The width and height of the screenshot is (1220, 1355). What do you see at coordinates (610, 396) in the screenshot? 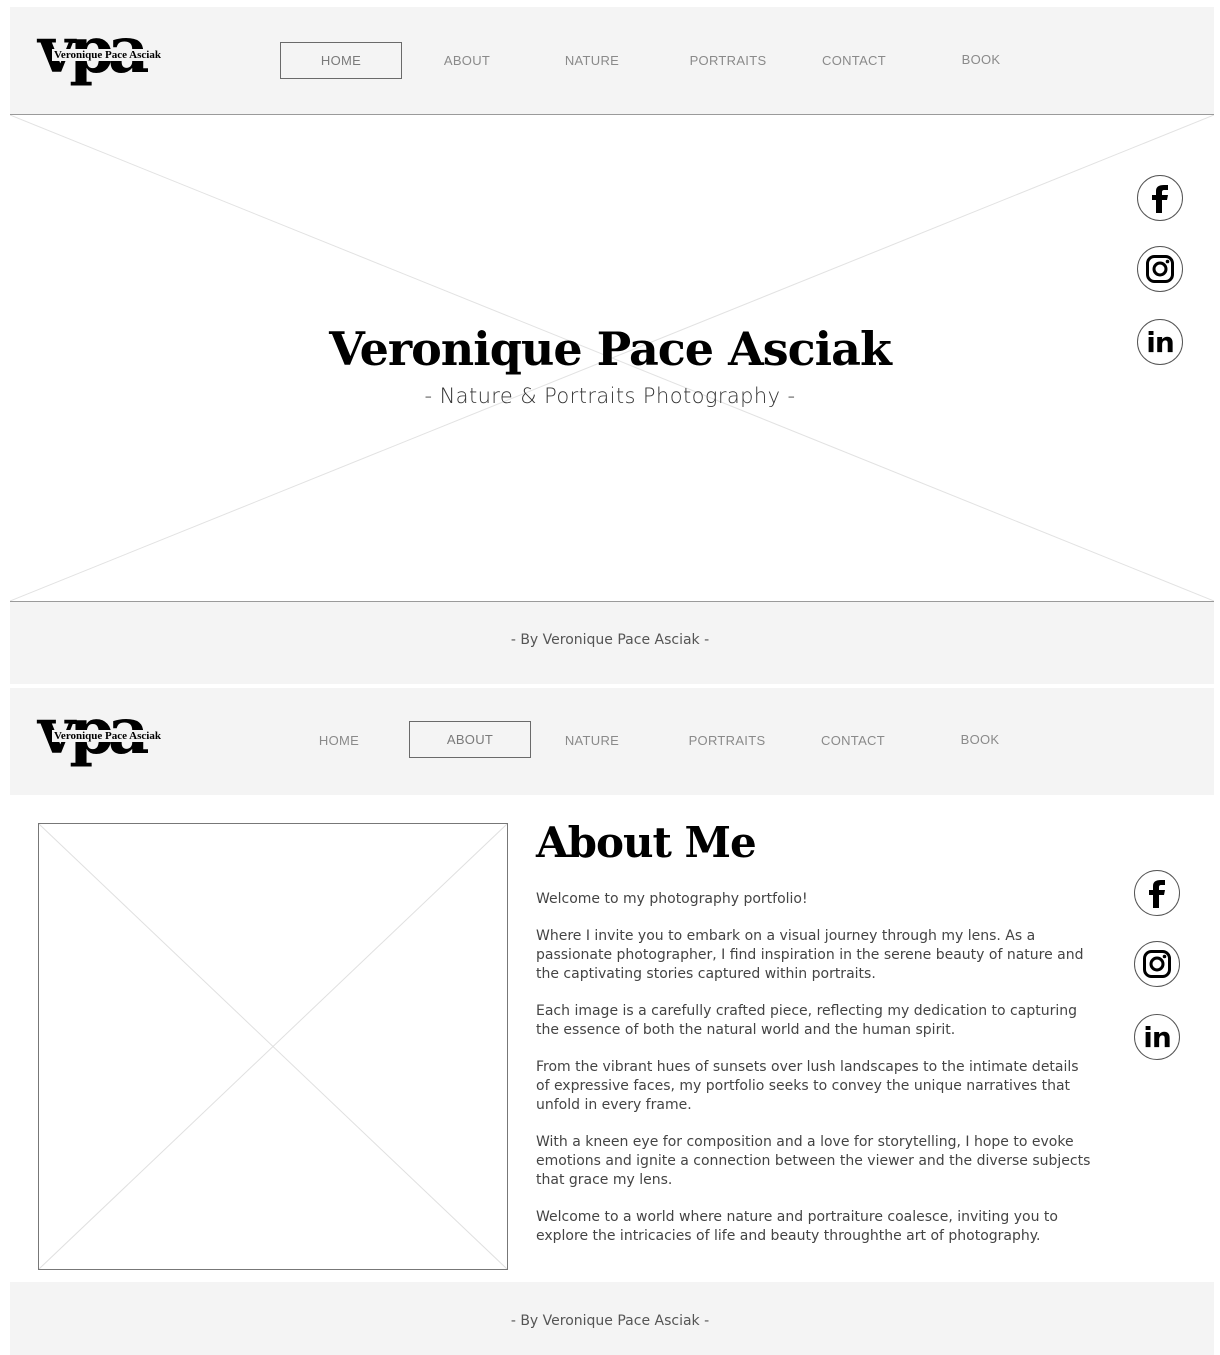
I see `hero-subtitle: - Nature & Portraits Photography -` at bounding box center [610, 396].